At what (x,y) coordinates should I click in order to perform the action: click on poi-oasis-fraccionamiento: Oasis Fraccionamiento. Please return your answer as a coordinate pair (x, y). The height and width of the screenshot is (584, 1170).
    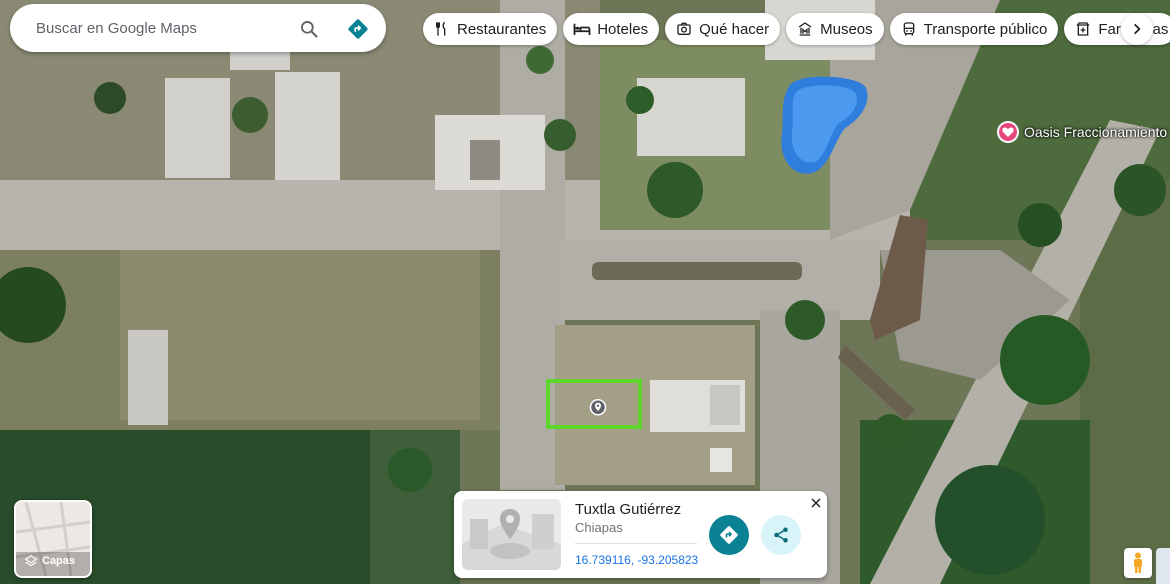
    Looking at the image, I should click on (1081, 132).